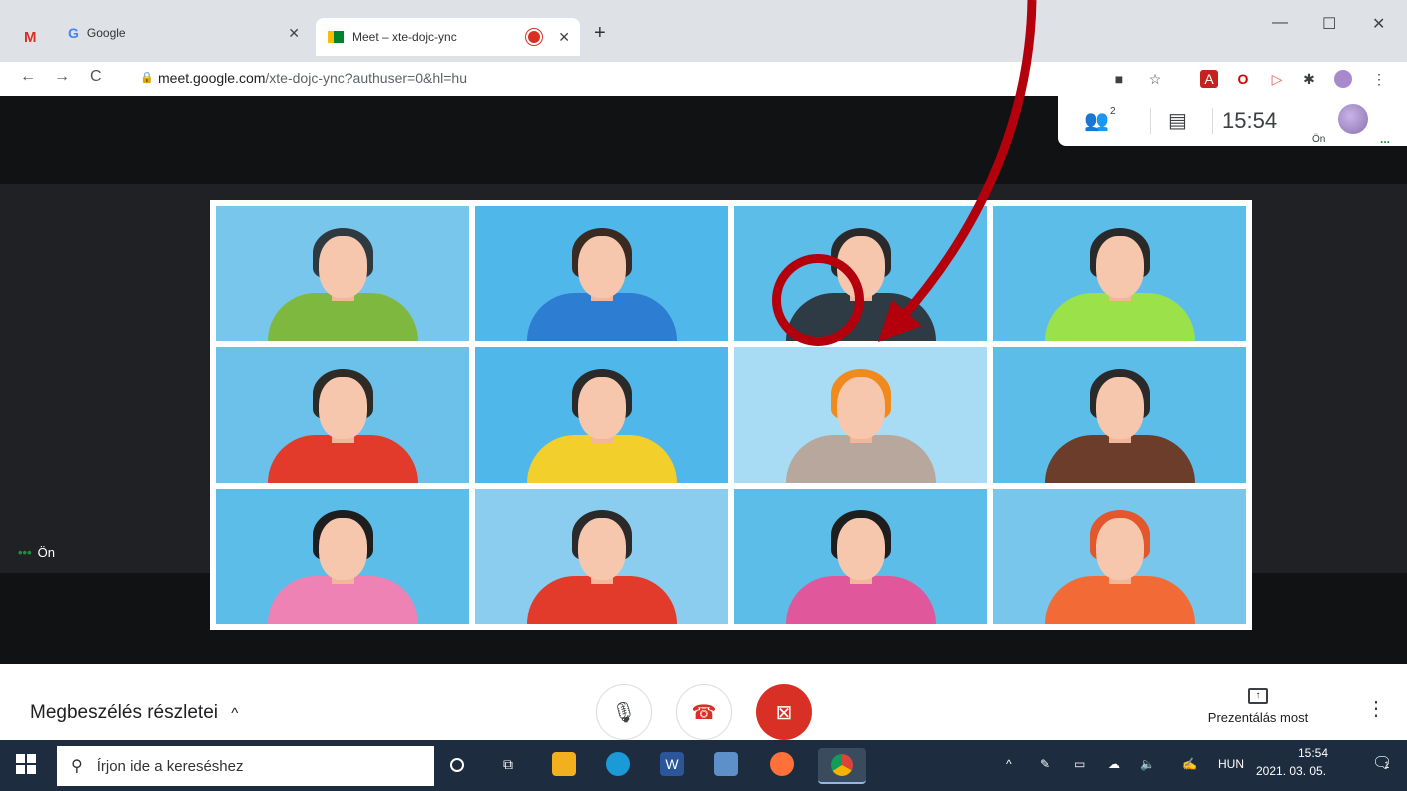 This screenshot has height=791, width=1407. I want to click on pen-icon: ✎, so click(1045, 764).